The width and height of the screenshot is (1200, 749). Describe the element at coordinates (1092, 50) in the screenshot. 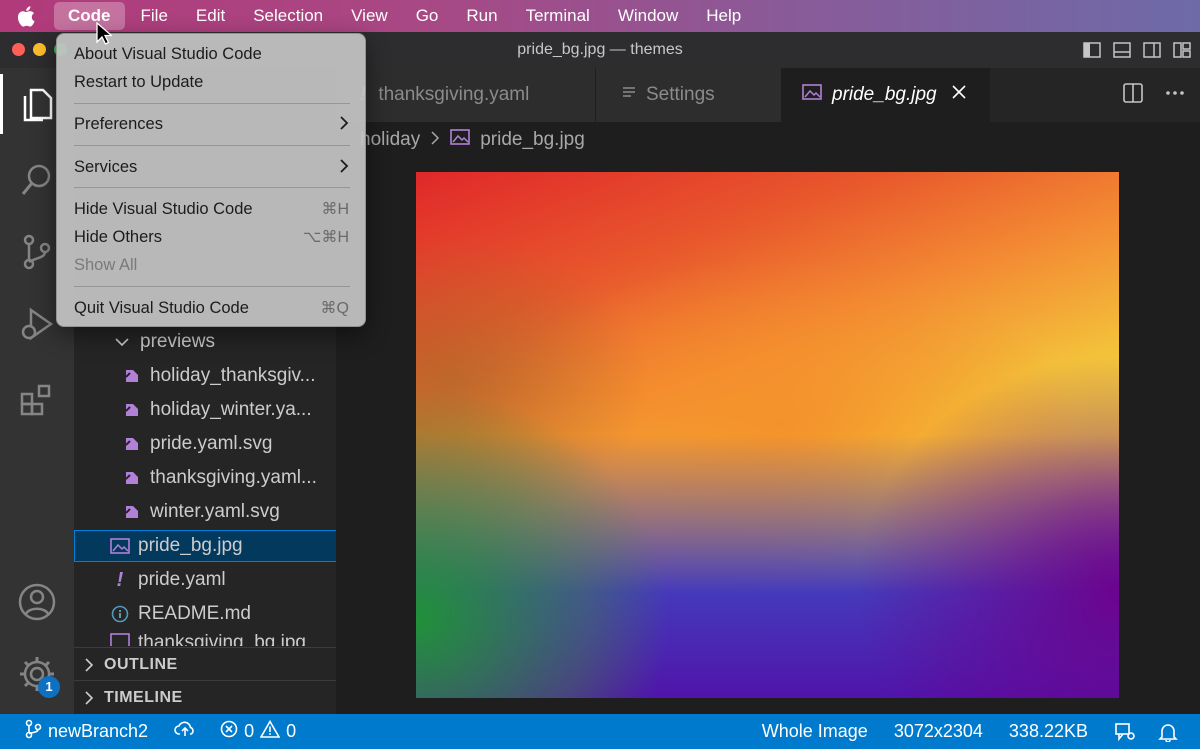

I see `toggle-primary-sidebar-icon` at that location.